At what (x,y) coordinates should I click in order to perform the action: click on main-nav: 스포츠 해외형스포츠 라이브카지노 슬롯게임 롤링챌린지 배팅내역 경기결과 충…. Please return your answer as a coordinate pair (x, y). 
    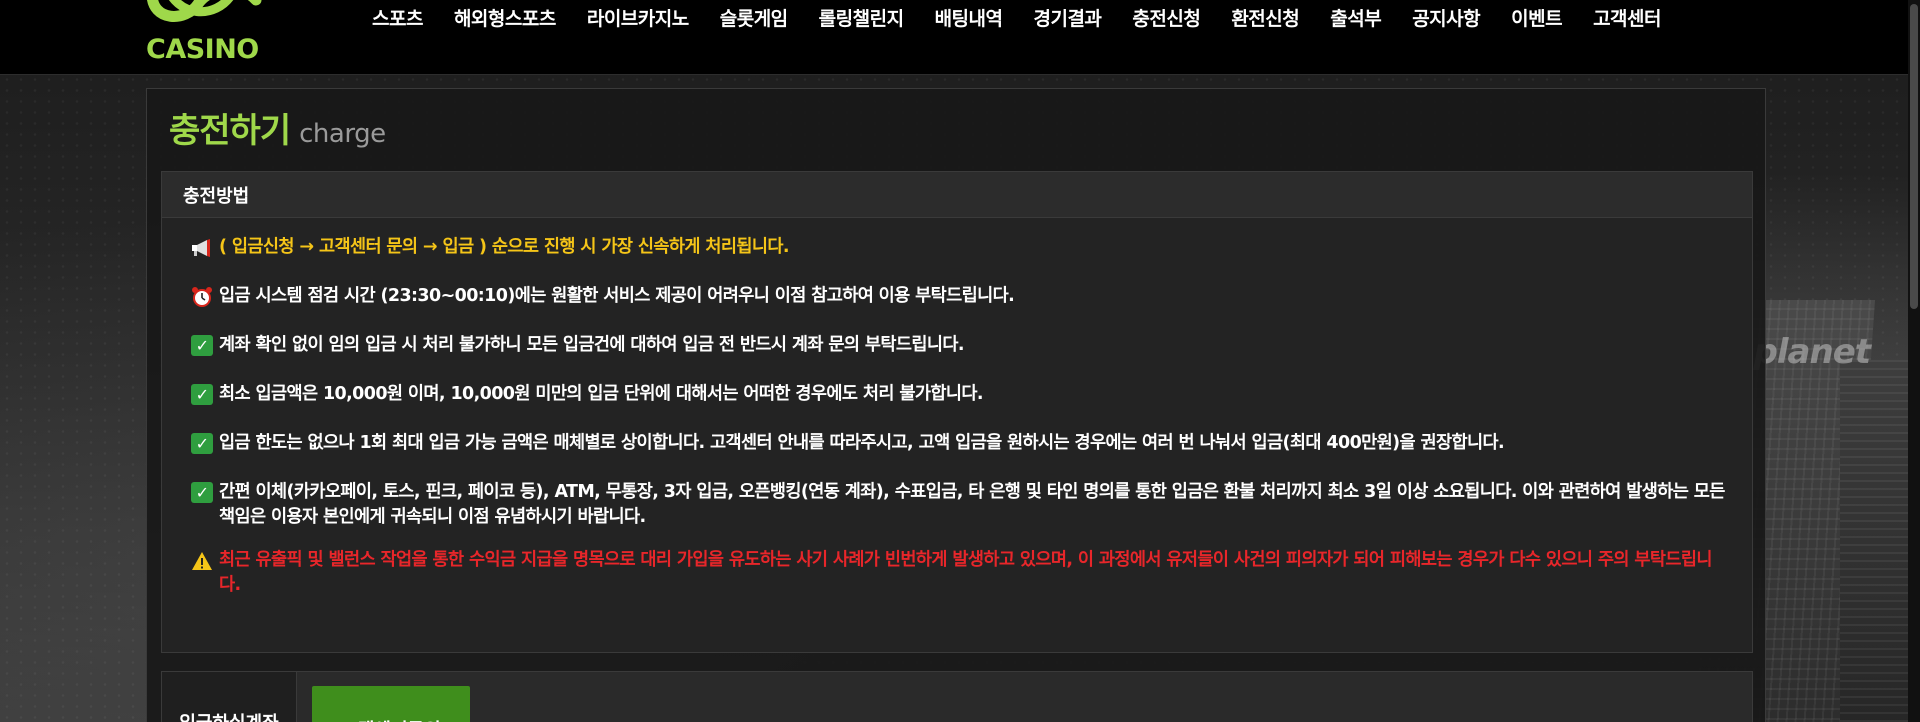
    Looking at the image, I should click on (1032, 17).